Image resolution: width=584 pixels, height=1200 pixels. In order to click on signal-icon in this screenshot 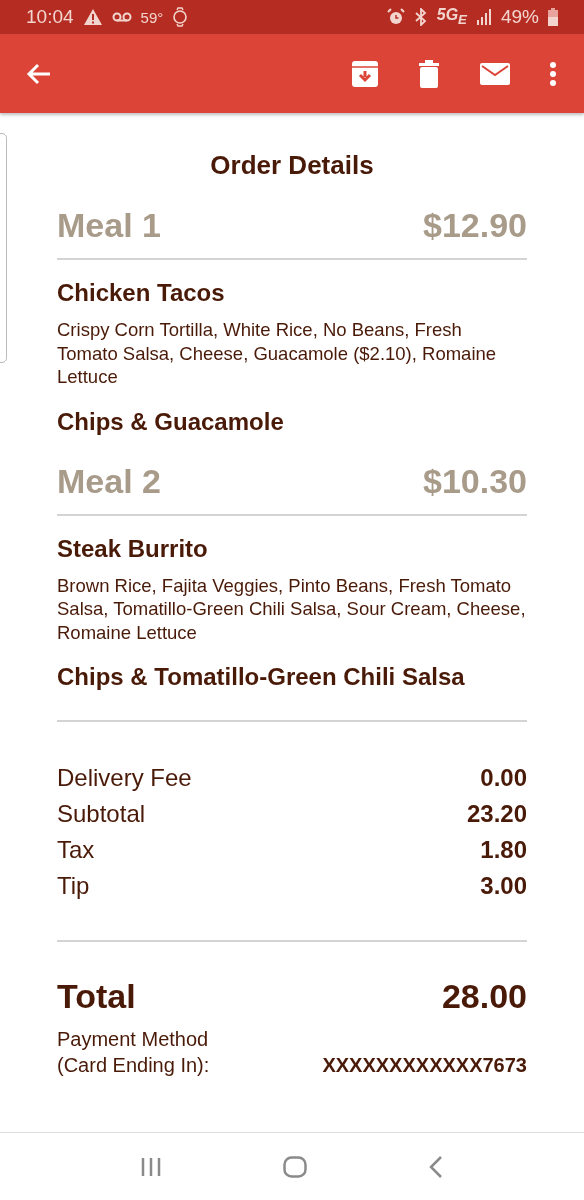, I will do `click(483, 17)`.